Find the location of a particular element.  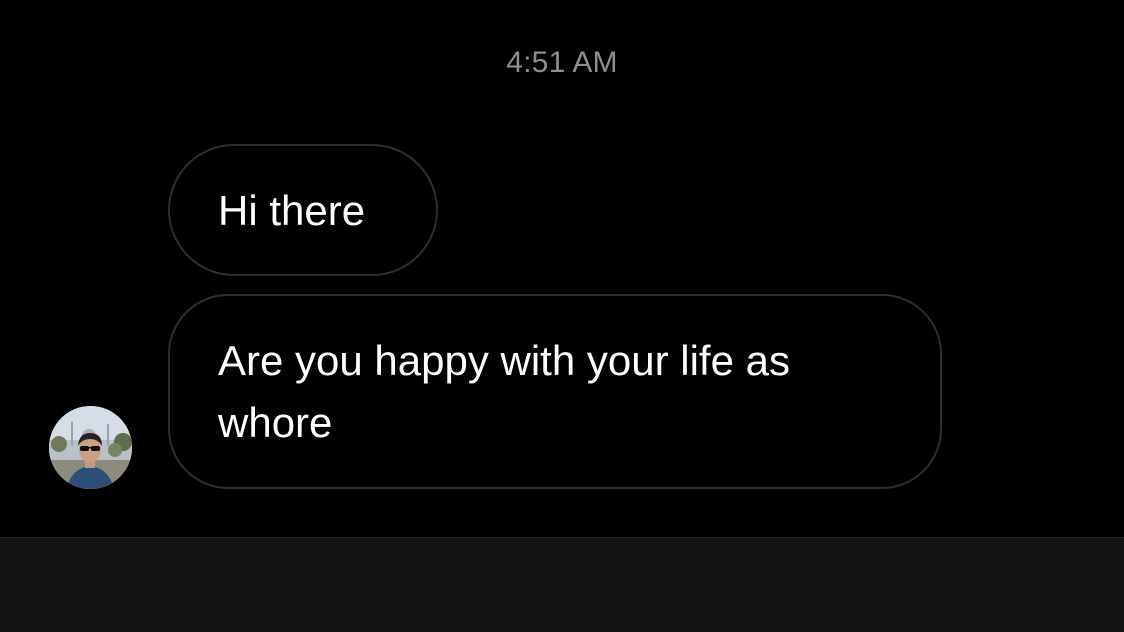

avatar-photo-icon is located at coordinates (90, 447).